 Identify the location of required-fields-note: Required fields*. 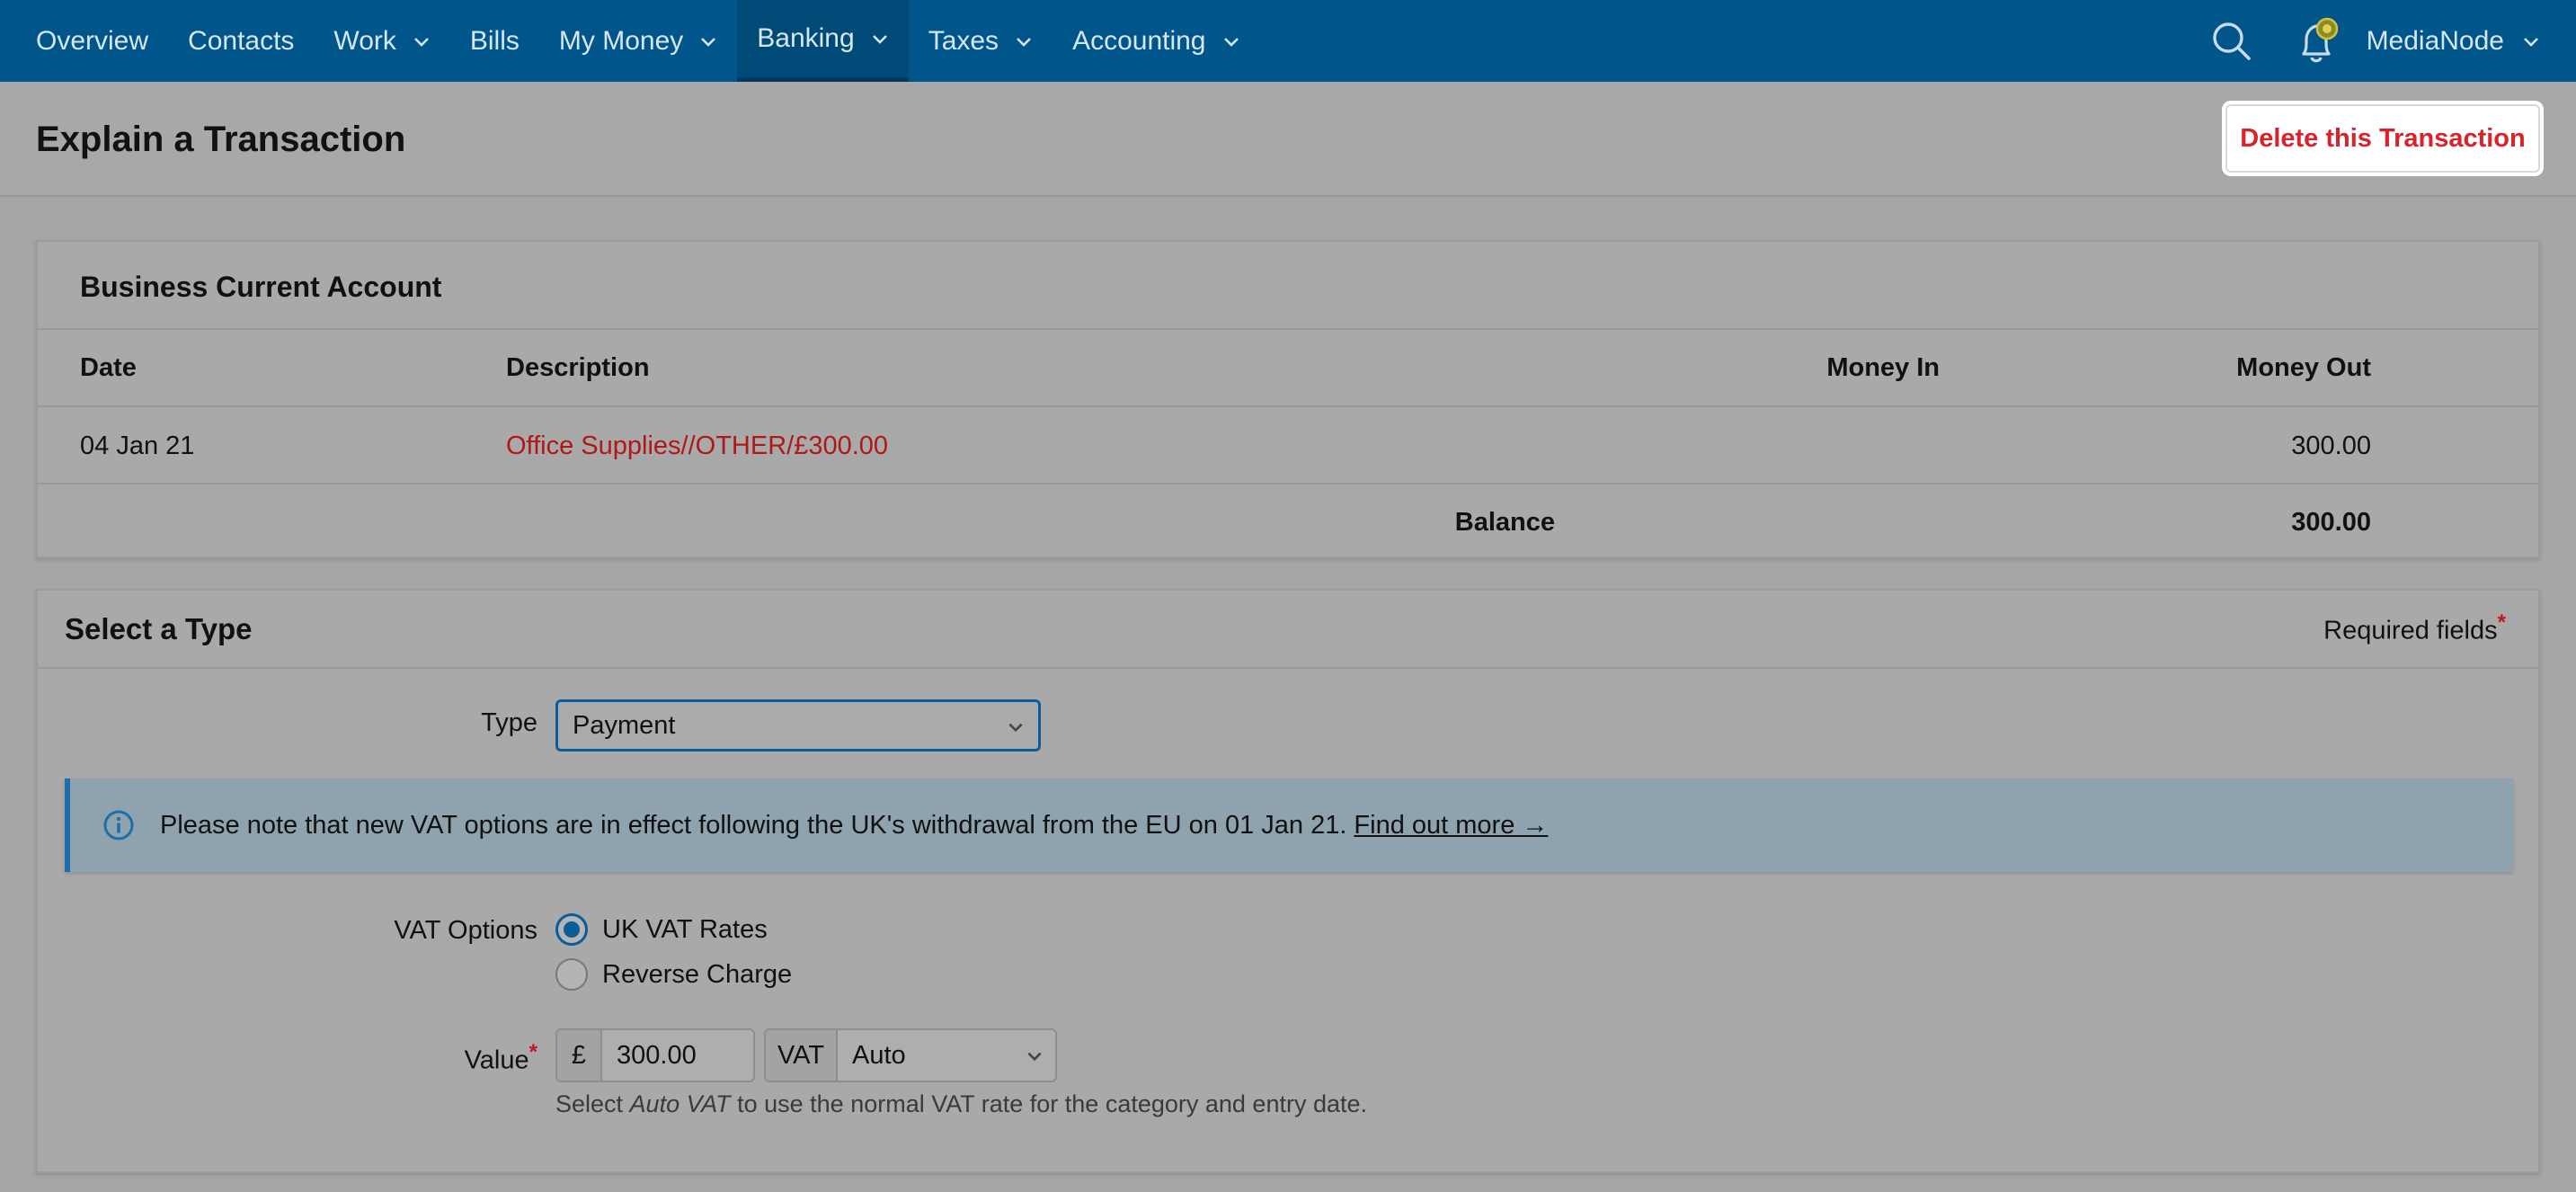
(2414, 628).